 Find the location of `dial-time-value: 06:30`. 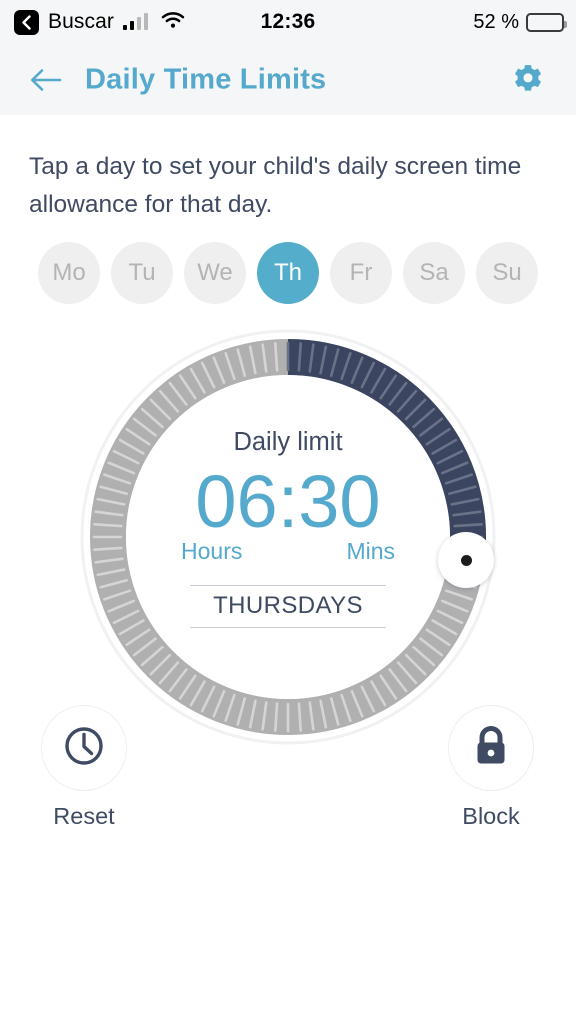

dial-time-value: 06:30 is located at coordinates (288, 501).